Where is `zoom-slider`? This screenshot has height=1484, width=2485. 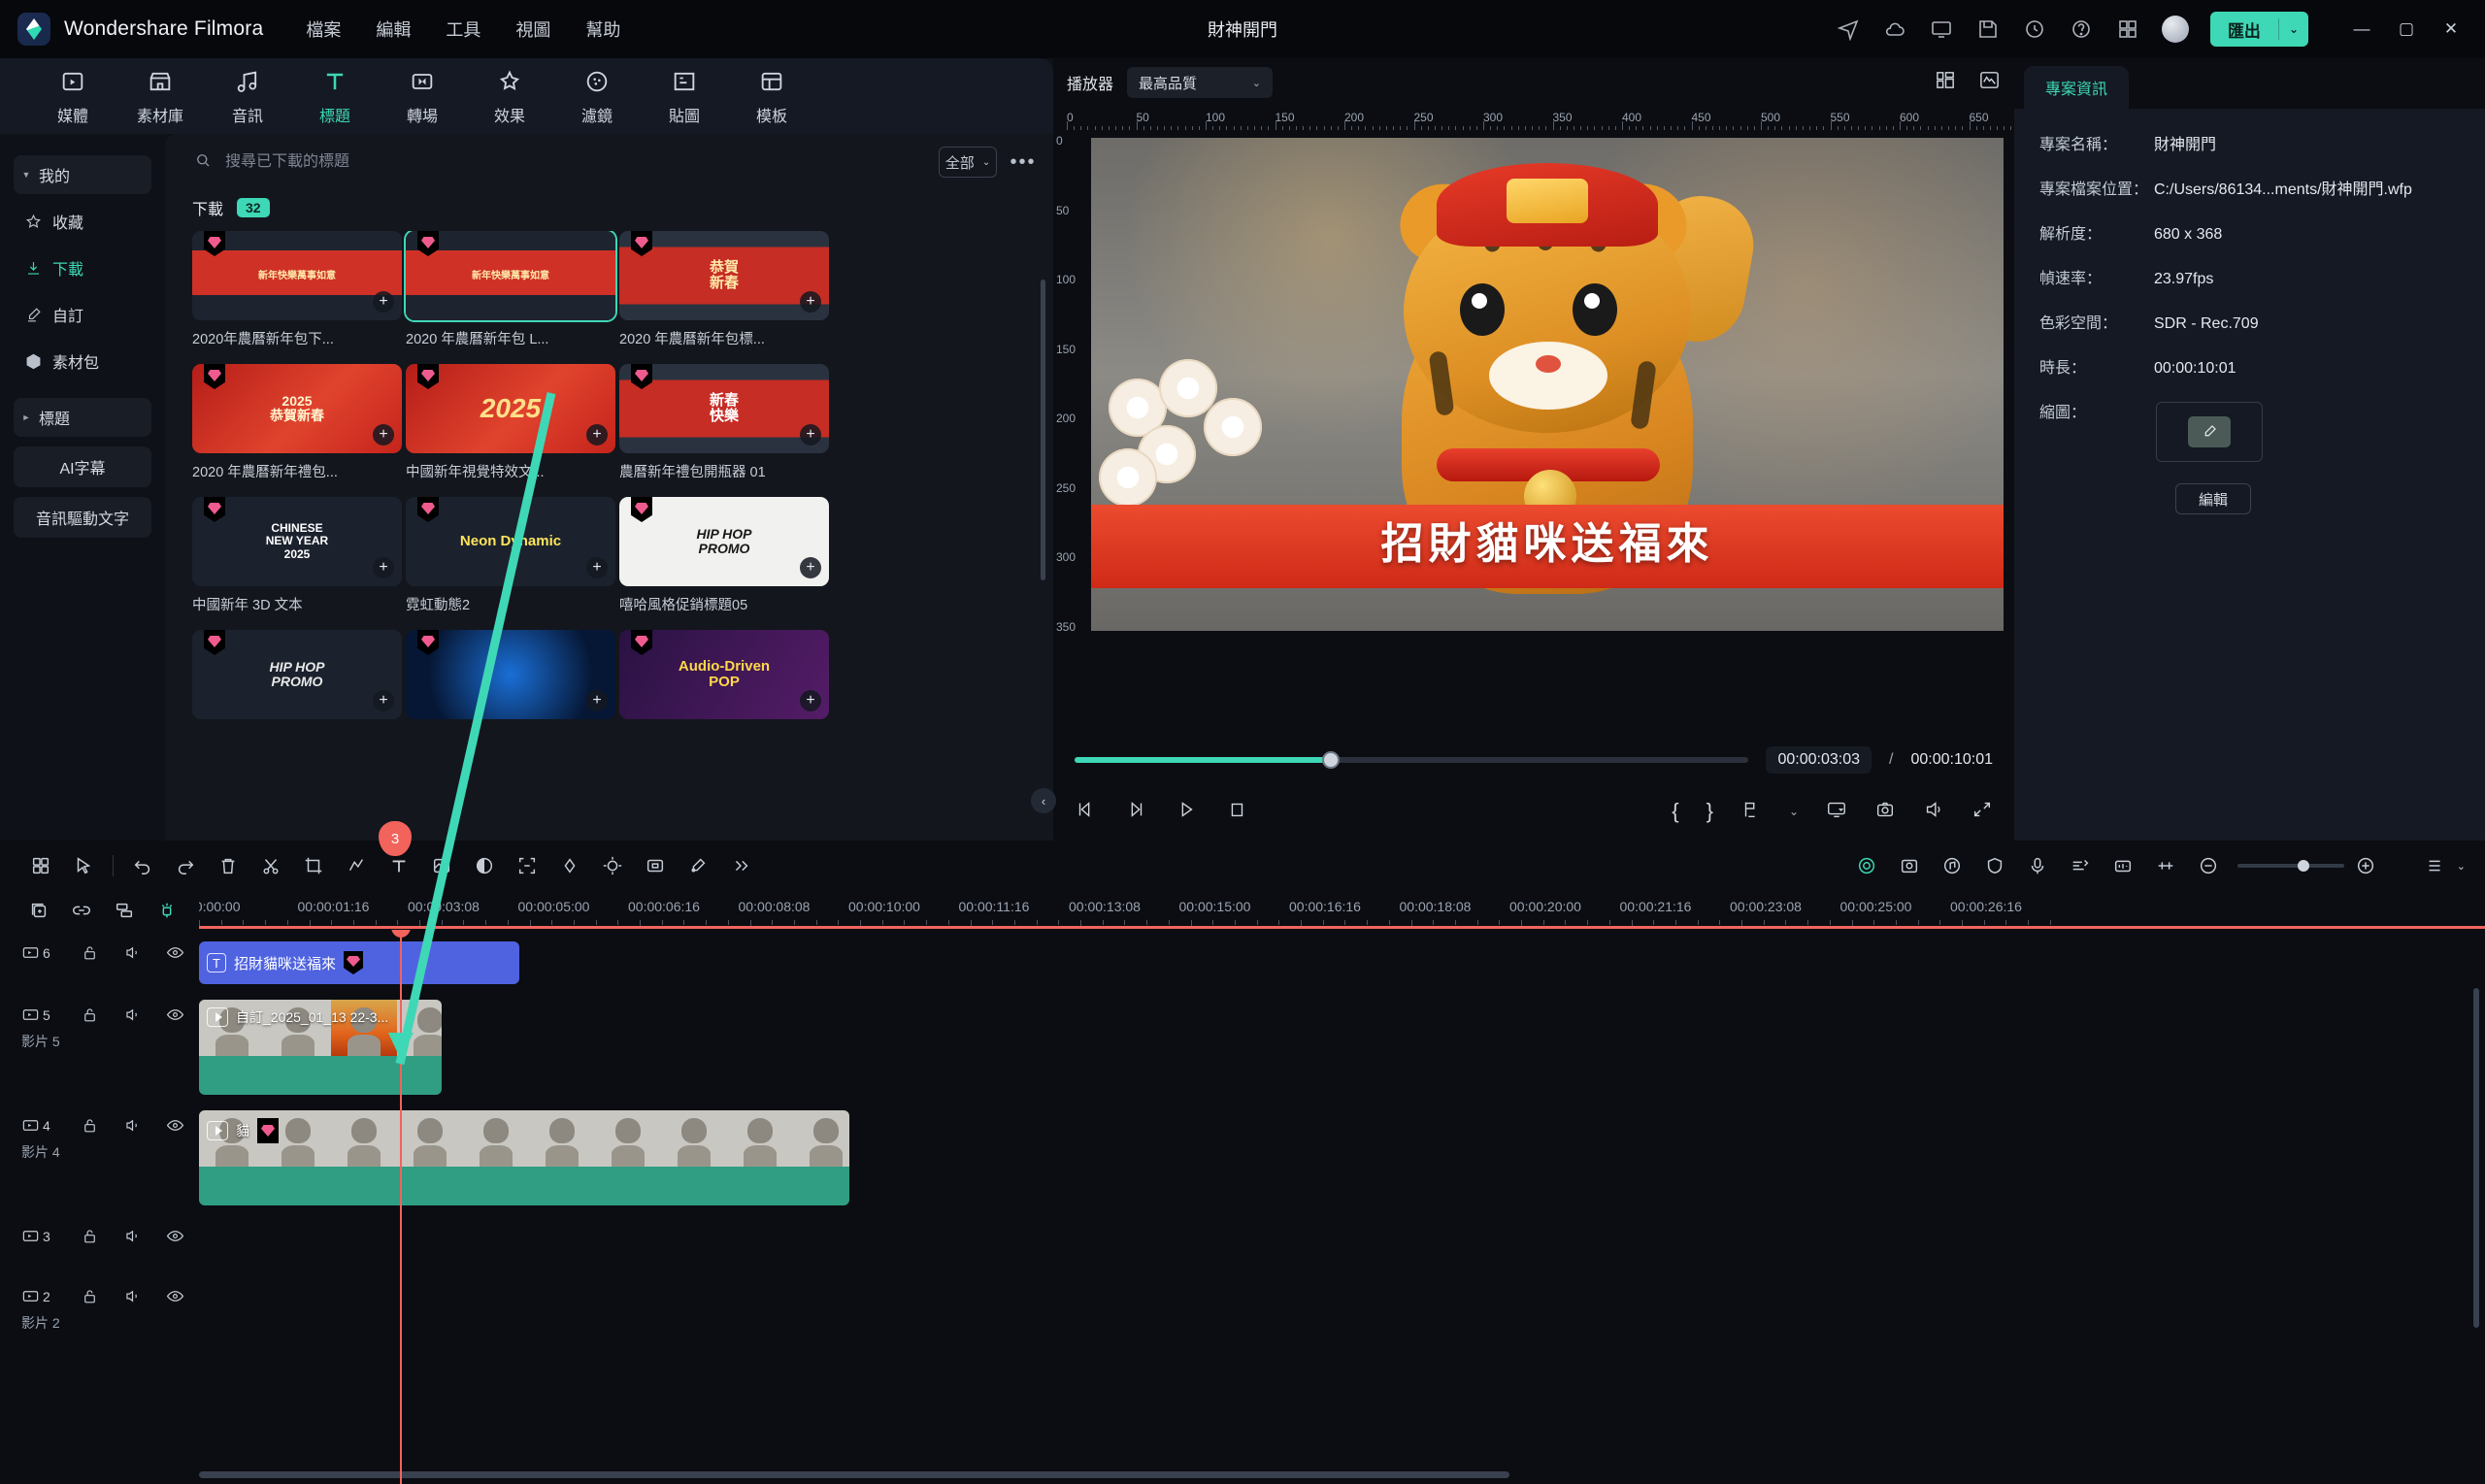
zoom-slider is located at coordinates (2290, 866).